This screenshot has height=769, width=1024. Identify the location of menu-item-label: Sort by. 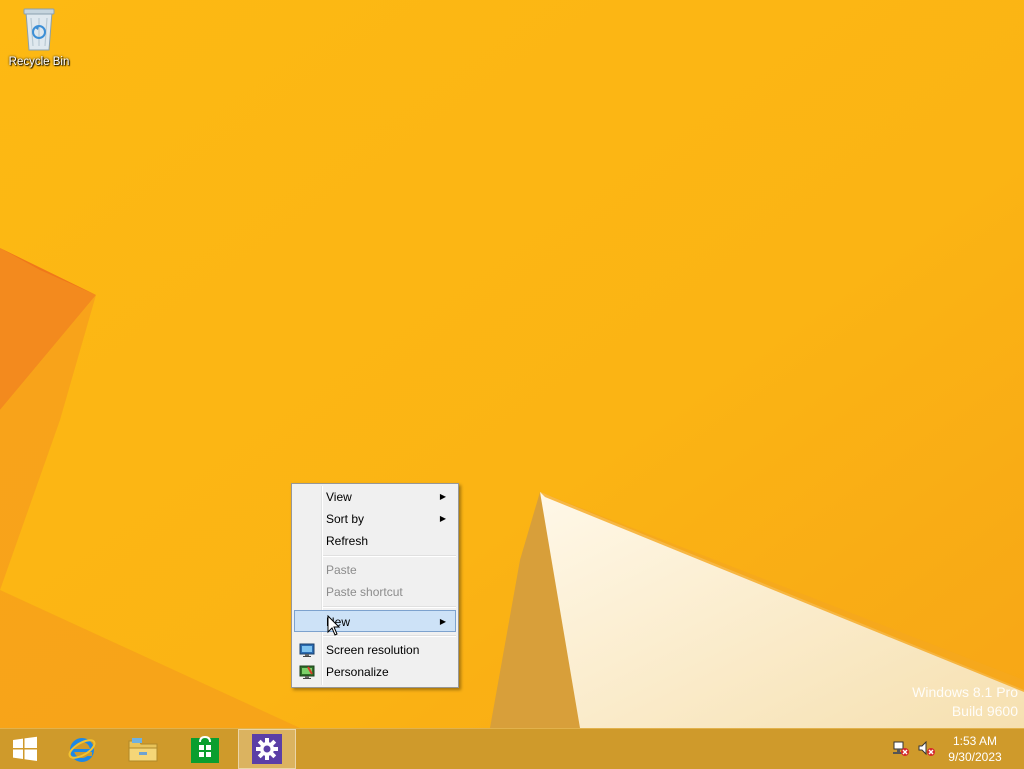
(345, 519).